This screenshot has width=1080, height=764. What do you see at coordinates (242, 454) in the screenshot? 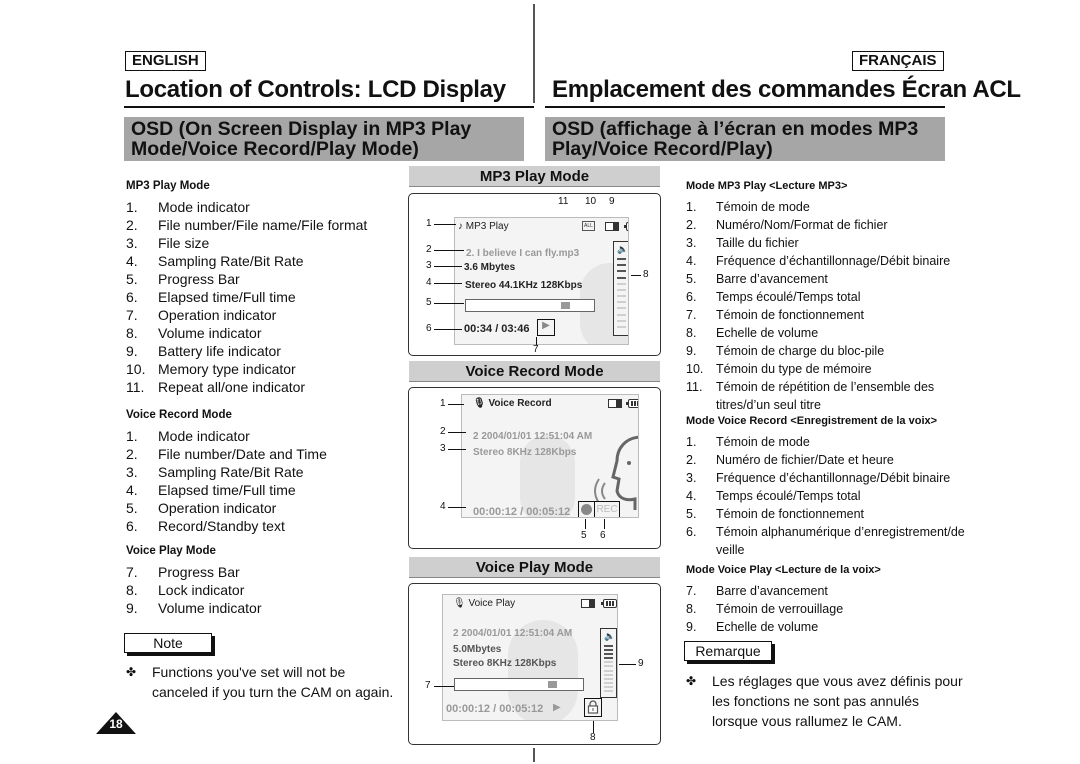
I see `item-text: File number/Date and Time` at bounding box center [242, 454].